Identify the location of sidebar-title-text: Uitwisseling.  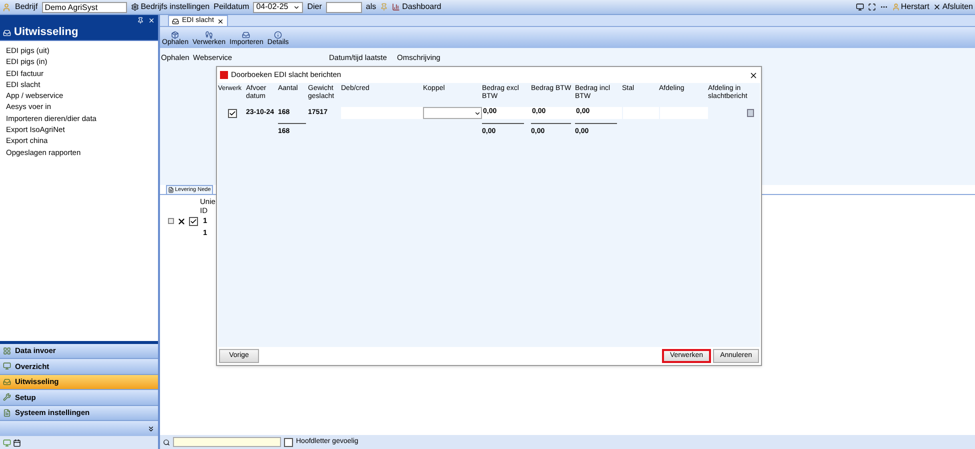
(46, 32).